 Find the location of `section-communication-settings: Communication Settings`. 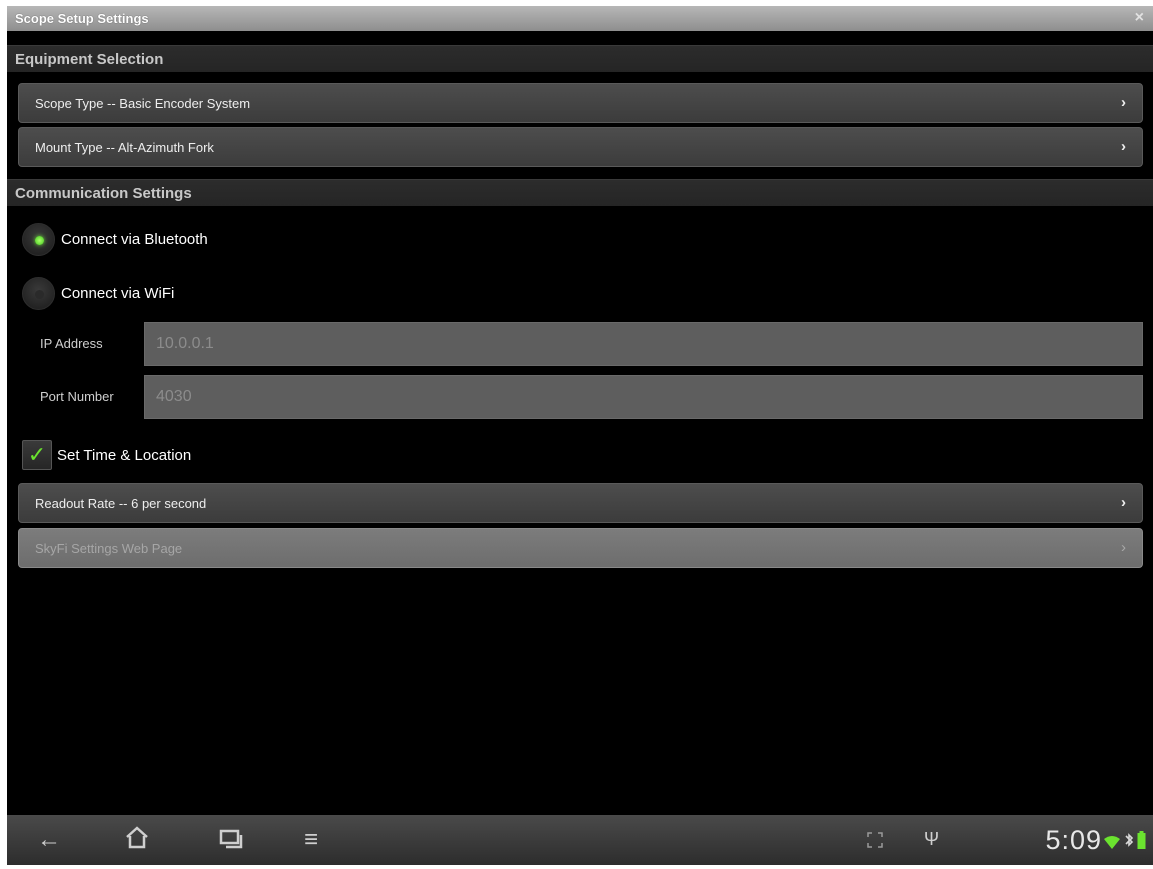

section-communication-settings: Communication Settings is located at coordinates (580, 192).